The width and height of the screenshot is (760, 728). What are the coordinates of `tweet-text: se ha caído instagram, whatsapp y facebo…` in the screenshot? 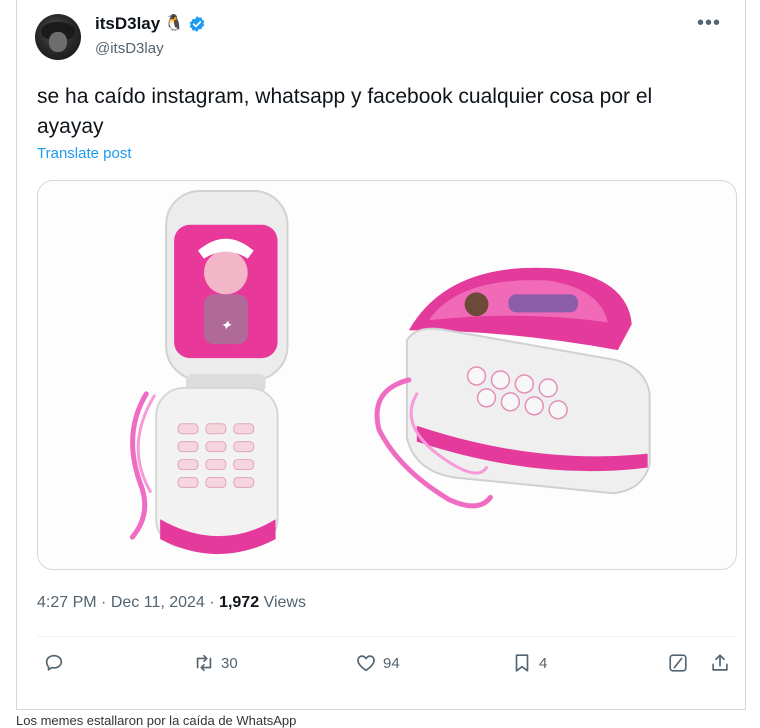 It's located at (345, 111).